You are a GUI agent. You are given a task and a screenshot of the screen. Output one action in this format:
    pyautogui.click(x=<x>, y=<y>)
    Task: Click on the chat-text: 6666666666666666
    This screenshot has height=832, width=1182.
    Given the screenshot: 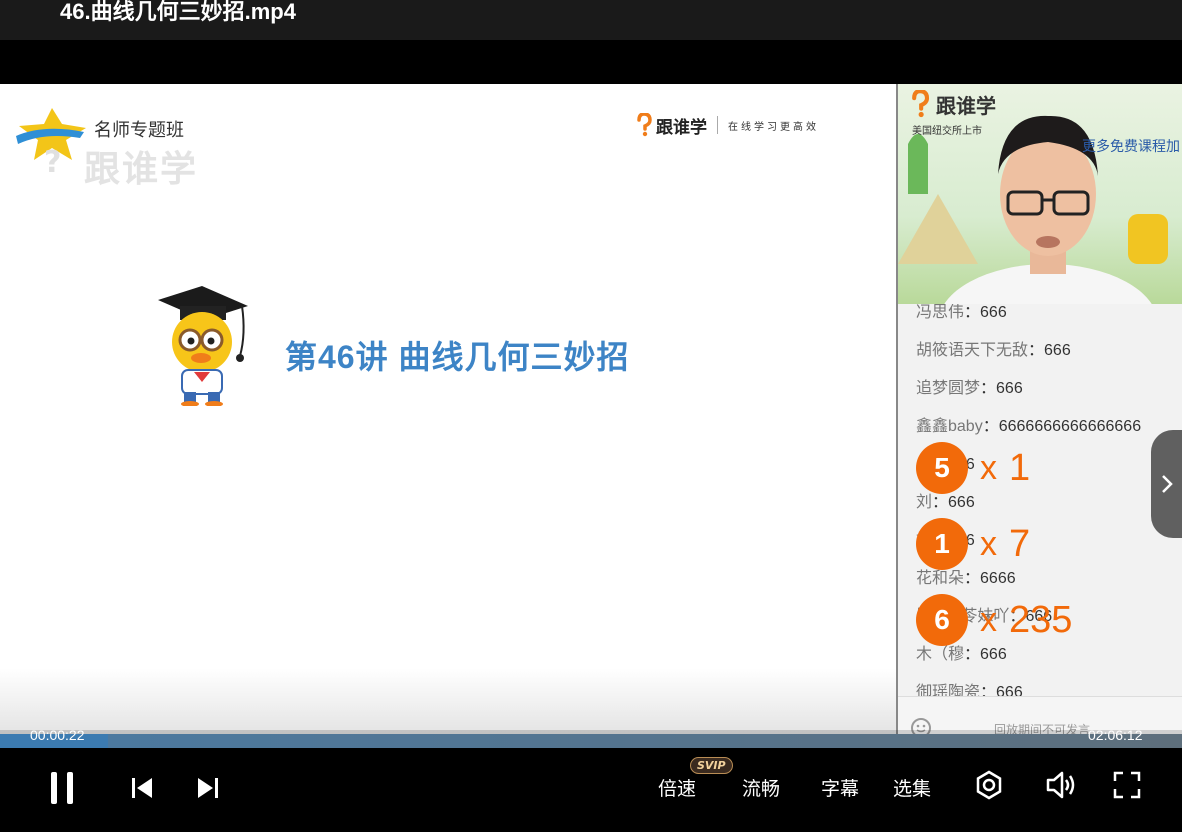 What is the action you would take?
    pyautogui.click(x=1070, y=426)
    